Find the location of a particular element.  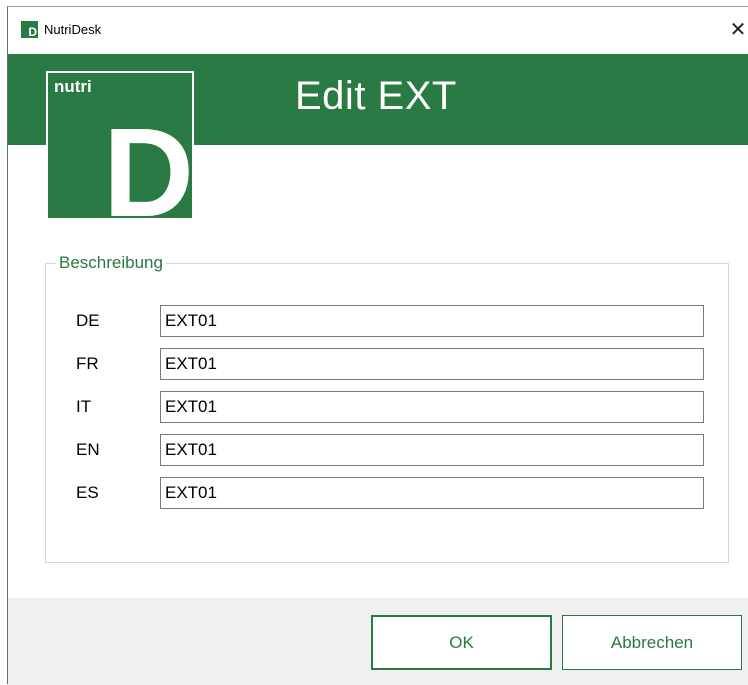

logo-letter-d: D is located at coordinates (148, 161).